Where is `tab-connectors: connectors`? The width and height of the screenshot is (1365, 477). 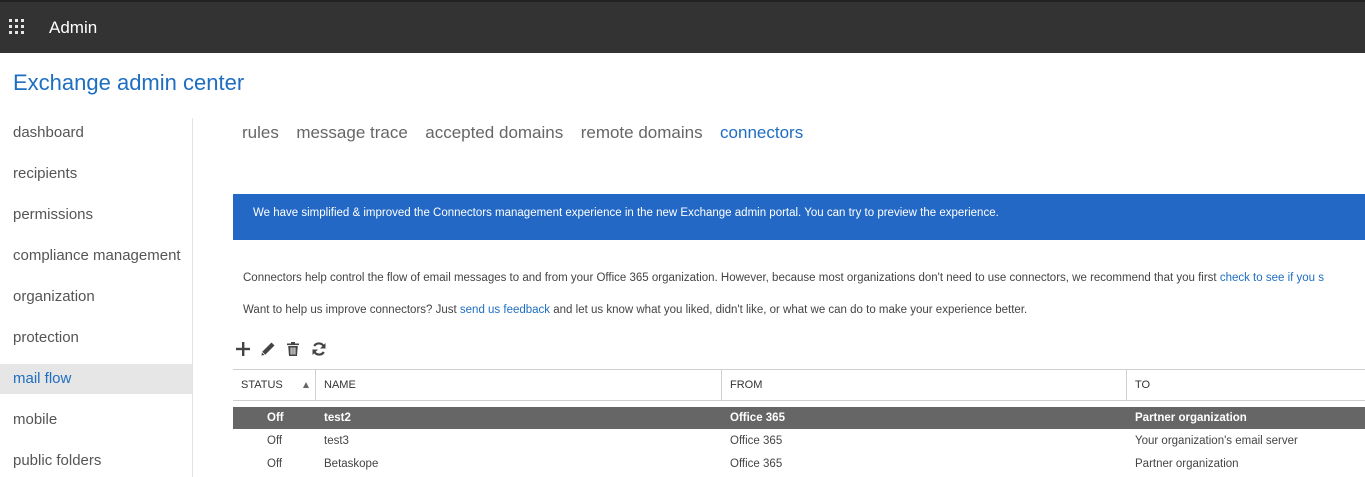
tab-connectors: connectors is located at coordinates (761, 133).